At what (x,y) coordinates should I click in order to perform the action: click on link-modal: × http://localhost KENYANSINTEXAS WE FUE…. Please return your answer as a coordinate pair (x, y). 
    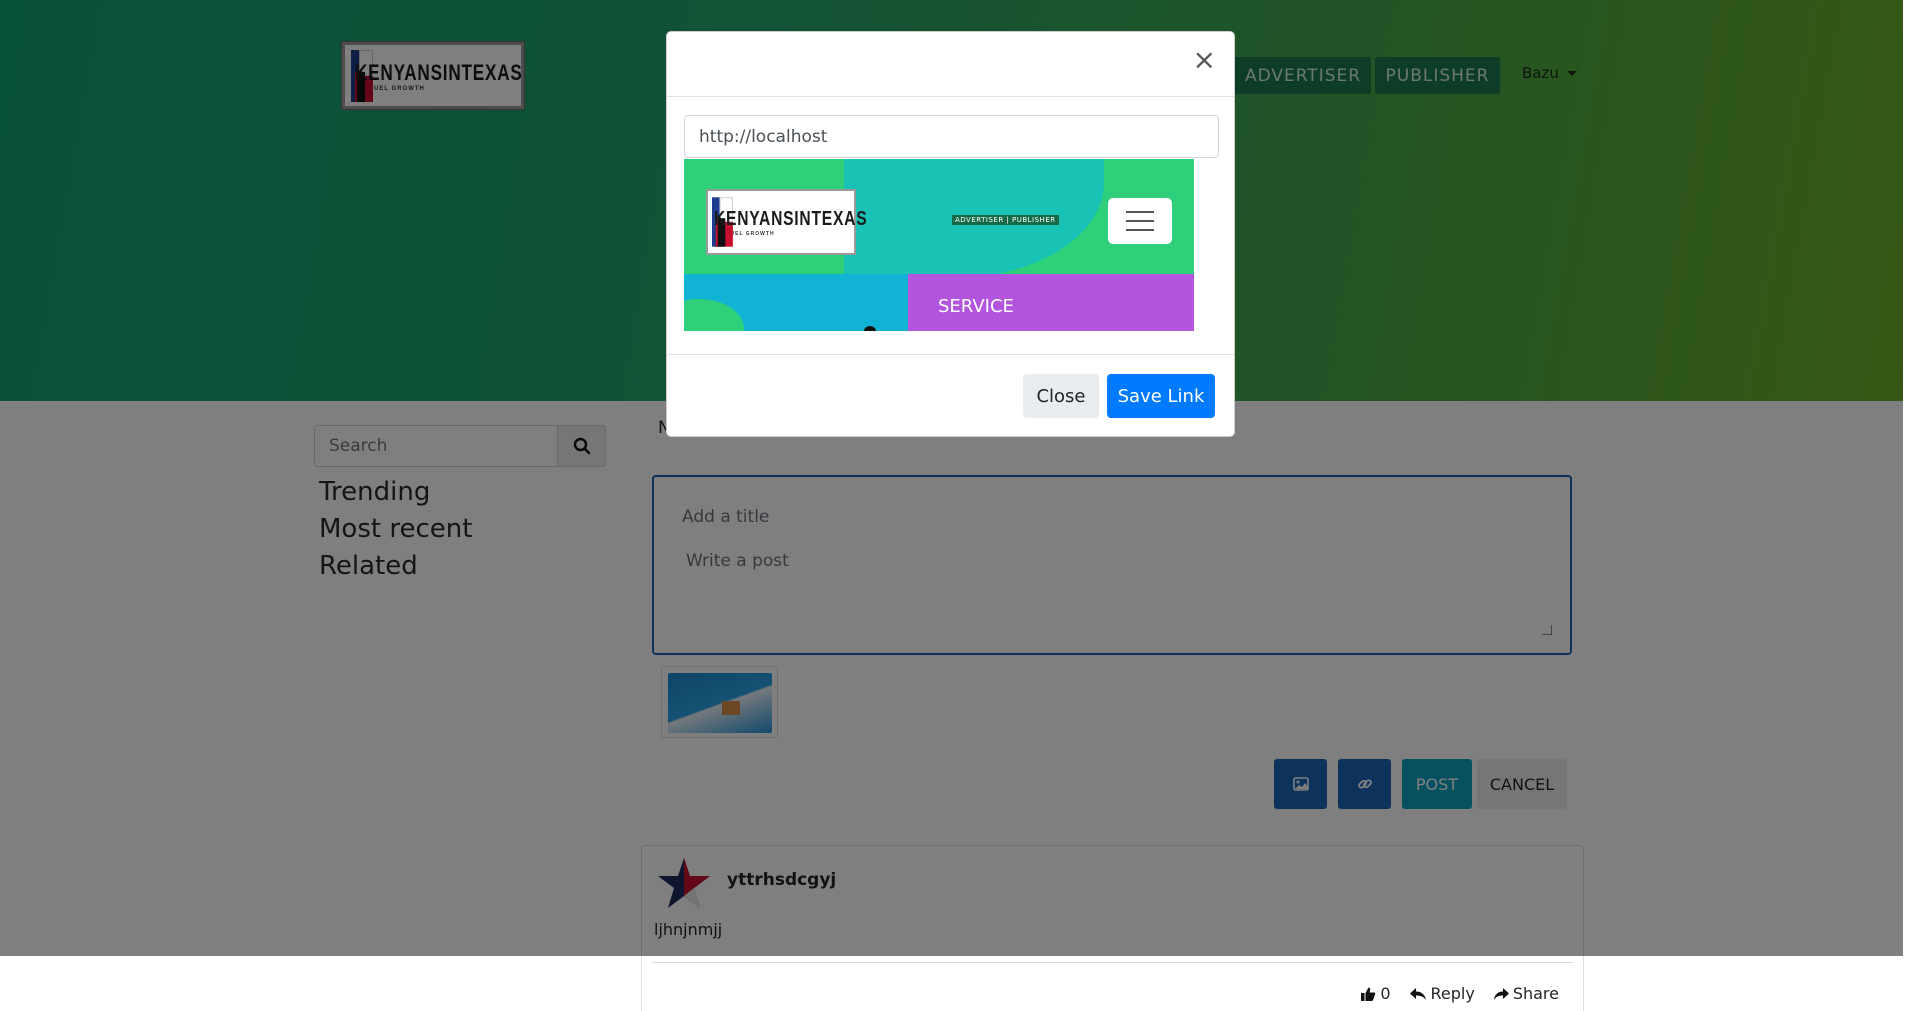
    Looking at the image, I should click on (950, 234).